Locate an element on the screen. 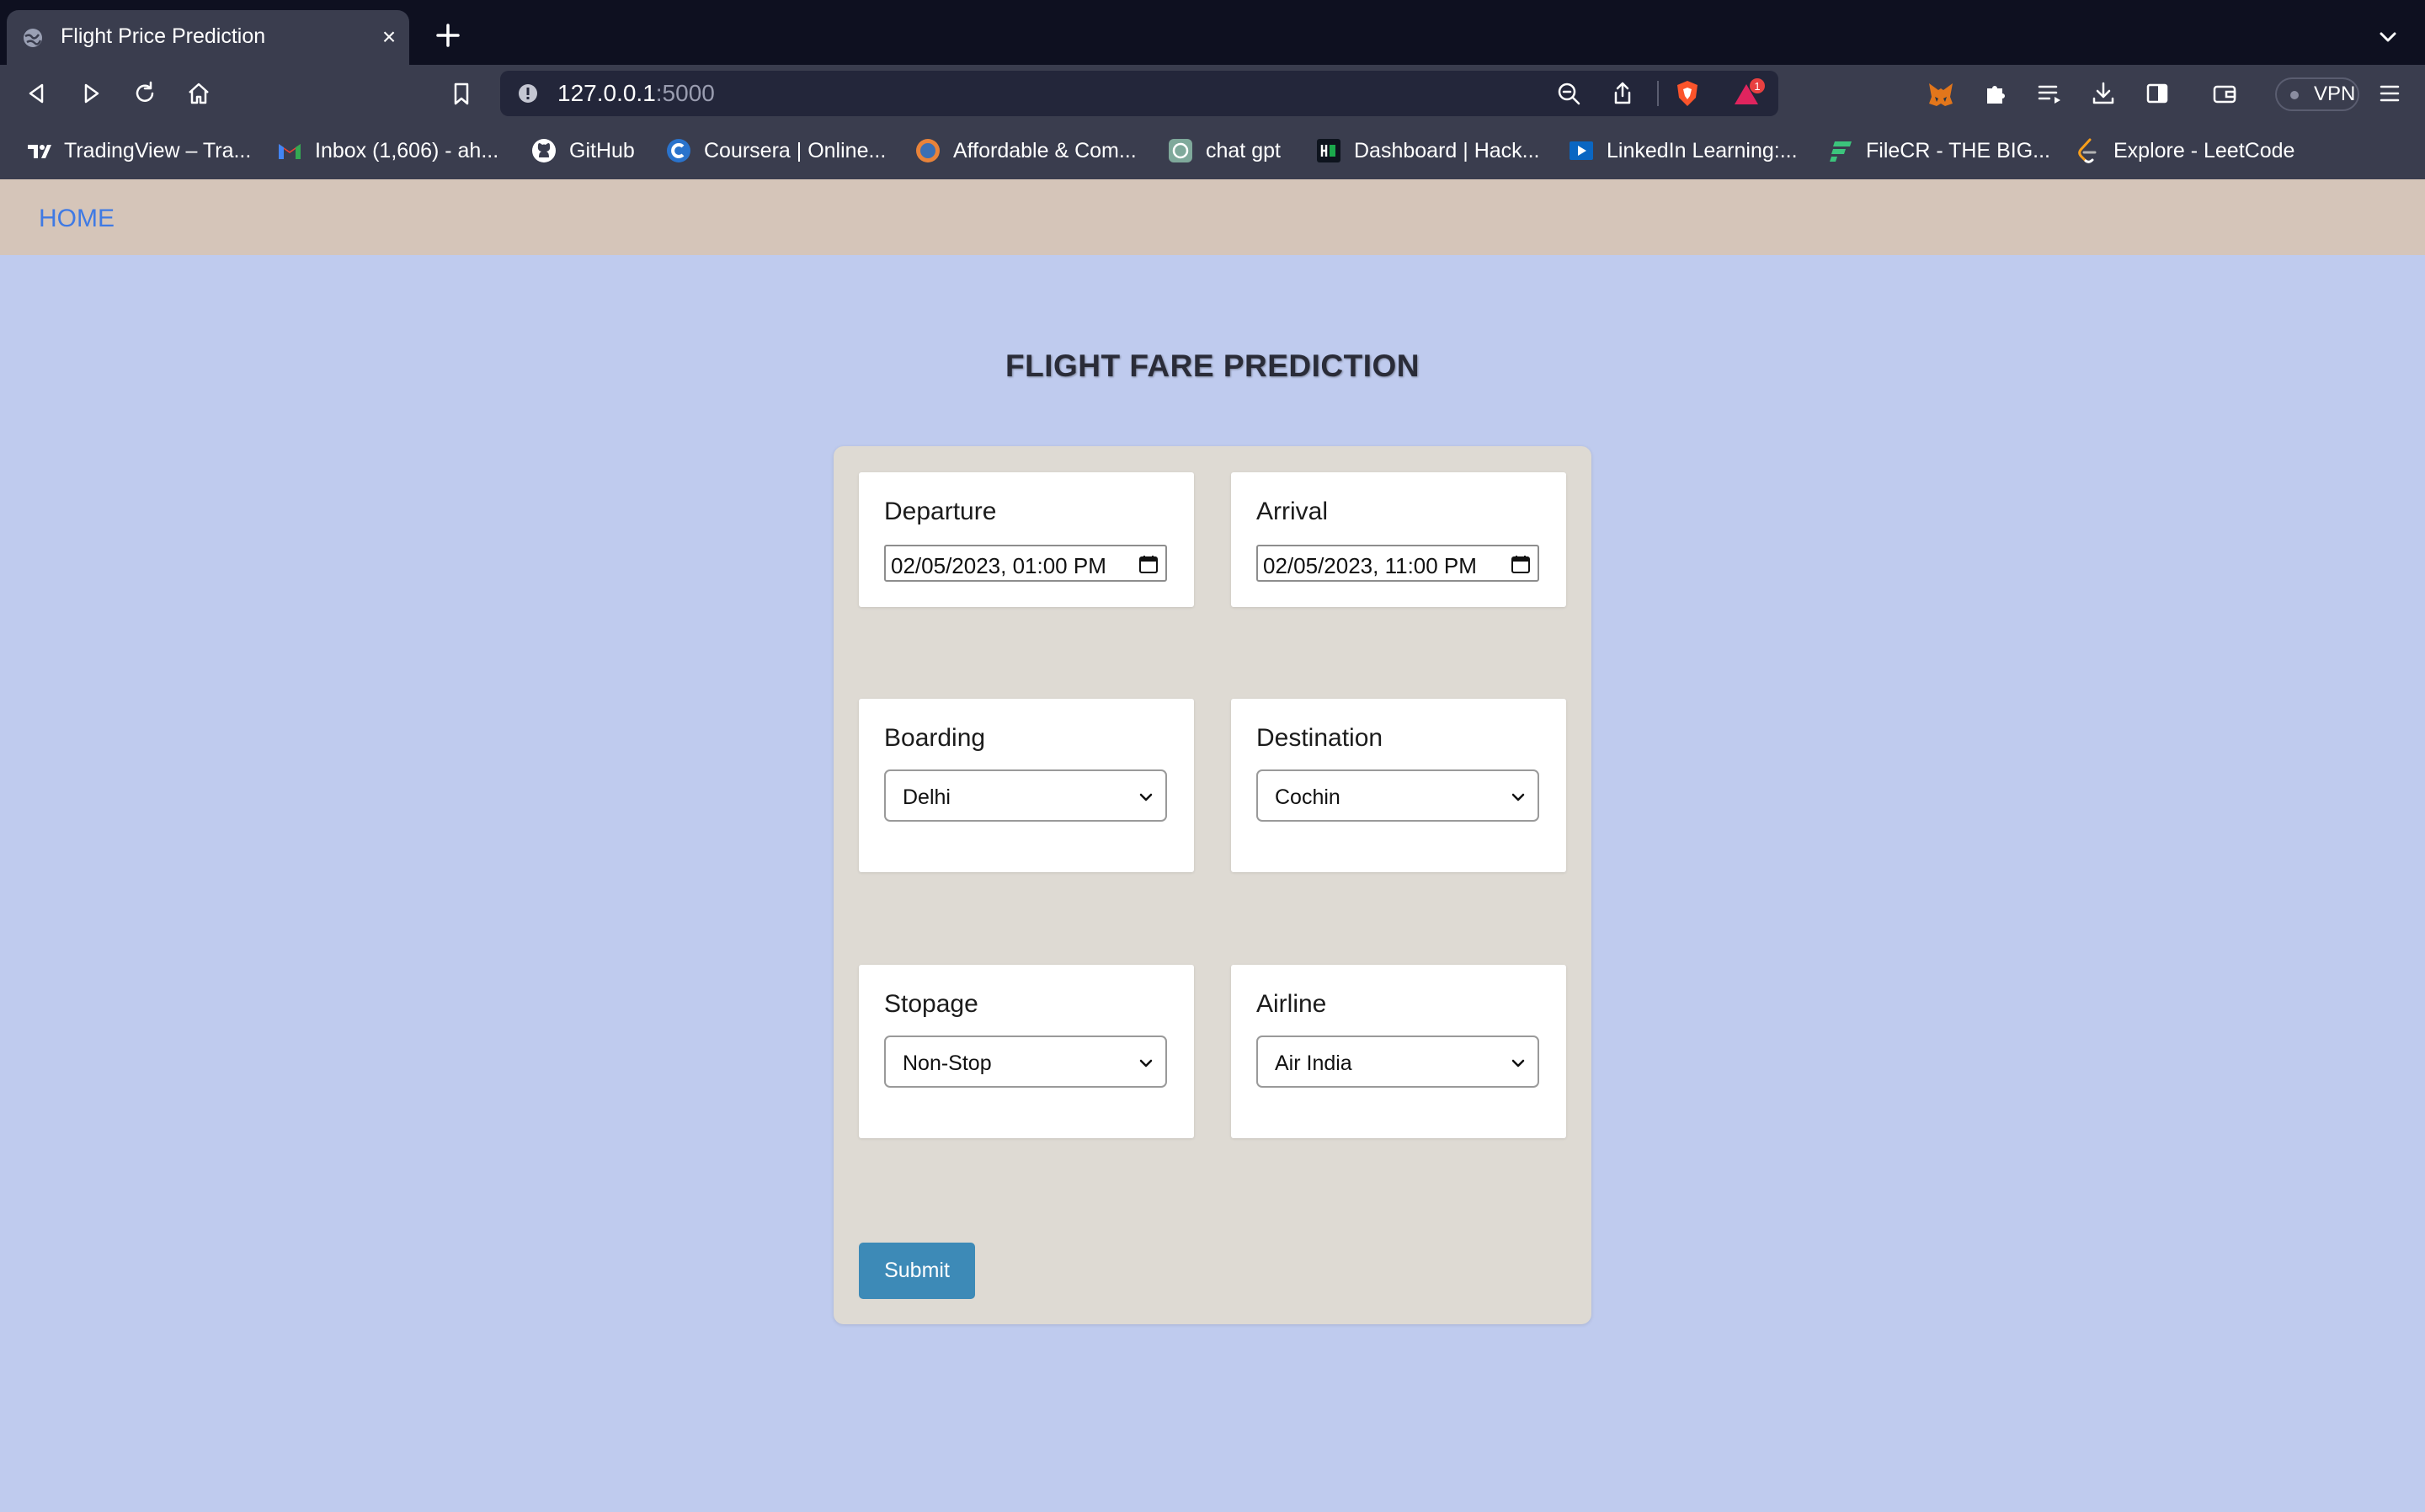  stopage-selected: Non-Stop is located at coordinates (947, 1063).